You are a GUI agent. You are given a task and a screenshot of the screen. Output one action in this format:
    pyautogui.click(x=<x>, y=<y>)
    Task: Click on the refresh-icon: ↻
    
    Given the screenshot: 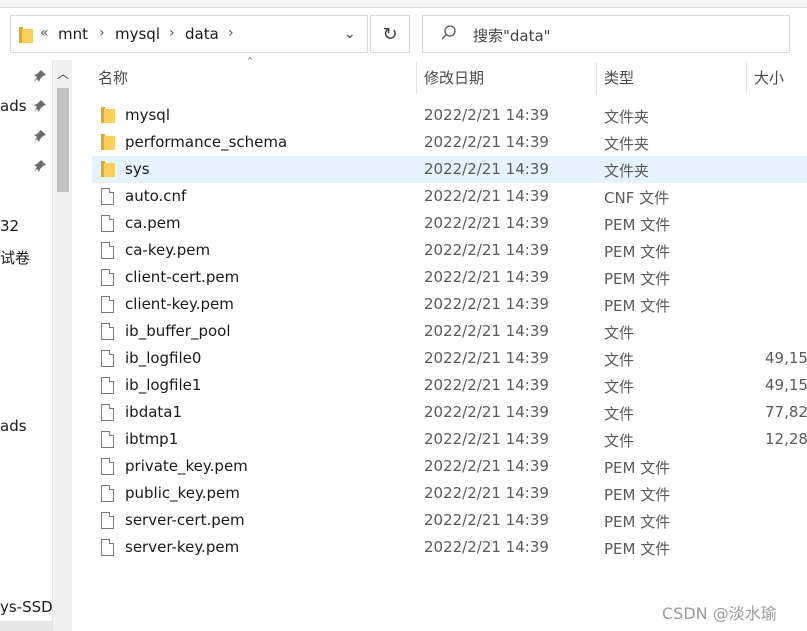 What is the action you would take?
    pyautogui.click(x=390, y=34)
    